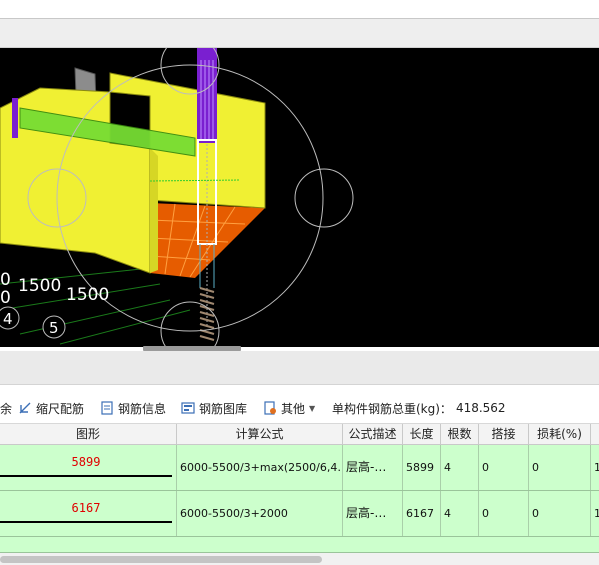  I want to click on scale-rebar-icon, so click(25, 408).